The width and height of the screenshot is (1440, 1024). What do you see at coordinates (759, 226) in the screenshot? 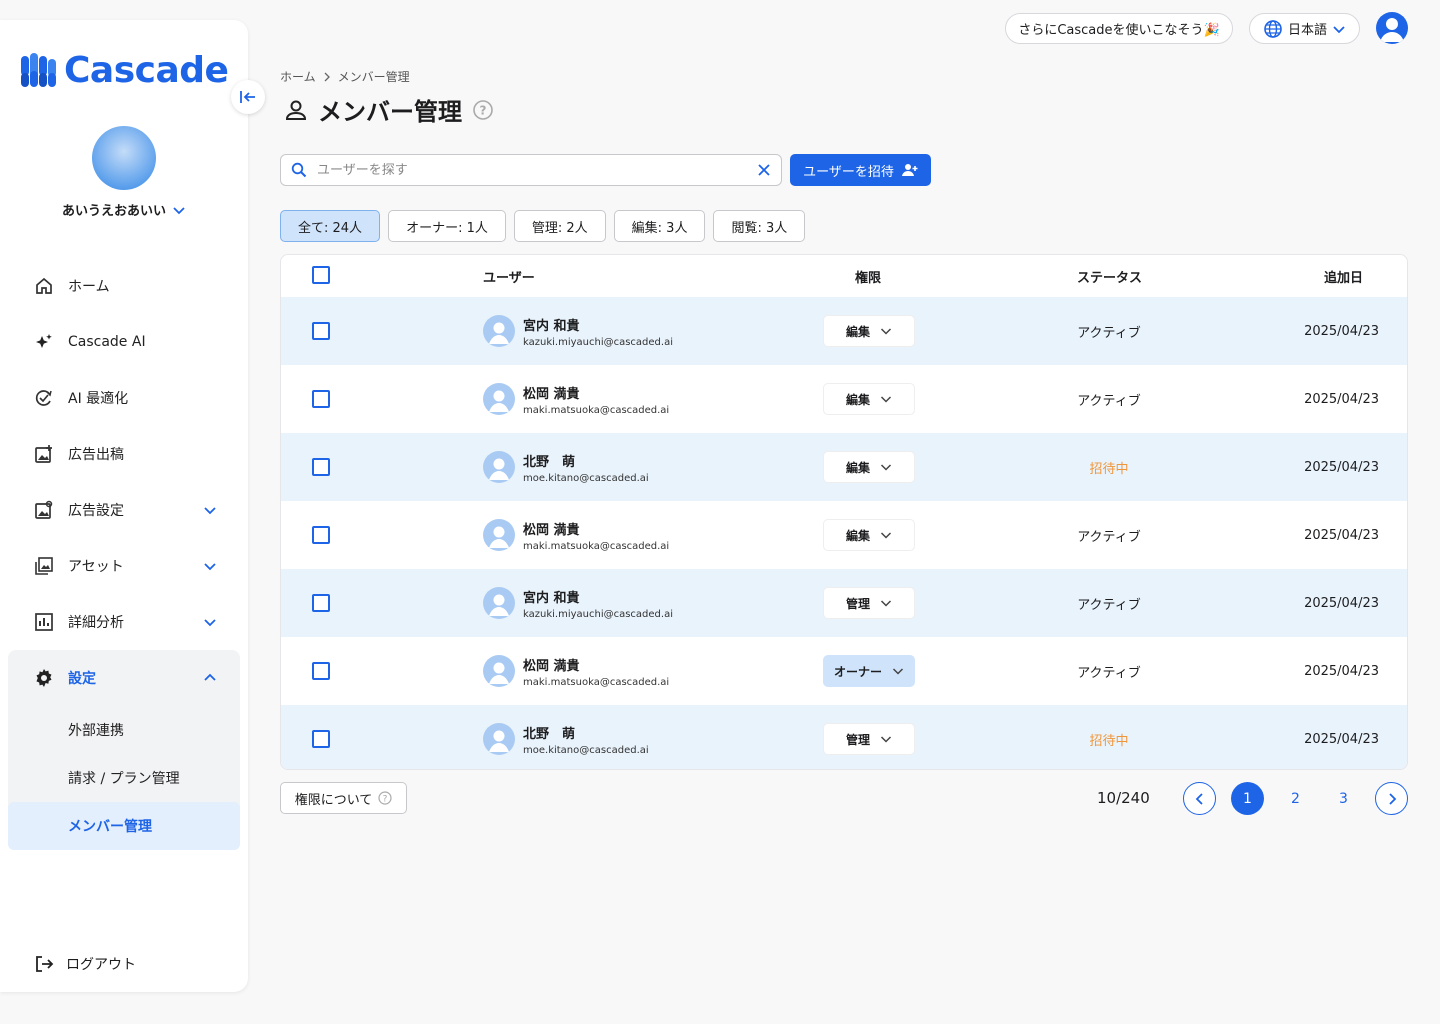
I see `filter-viewer: 閲覧: 3人` at bounding box center [759, 226].